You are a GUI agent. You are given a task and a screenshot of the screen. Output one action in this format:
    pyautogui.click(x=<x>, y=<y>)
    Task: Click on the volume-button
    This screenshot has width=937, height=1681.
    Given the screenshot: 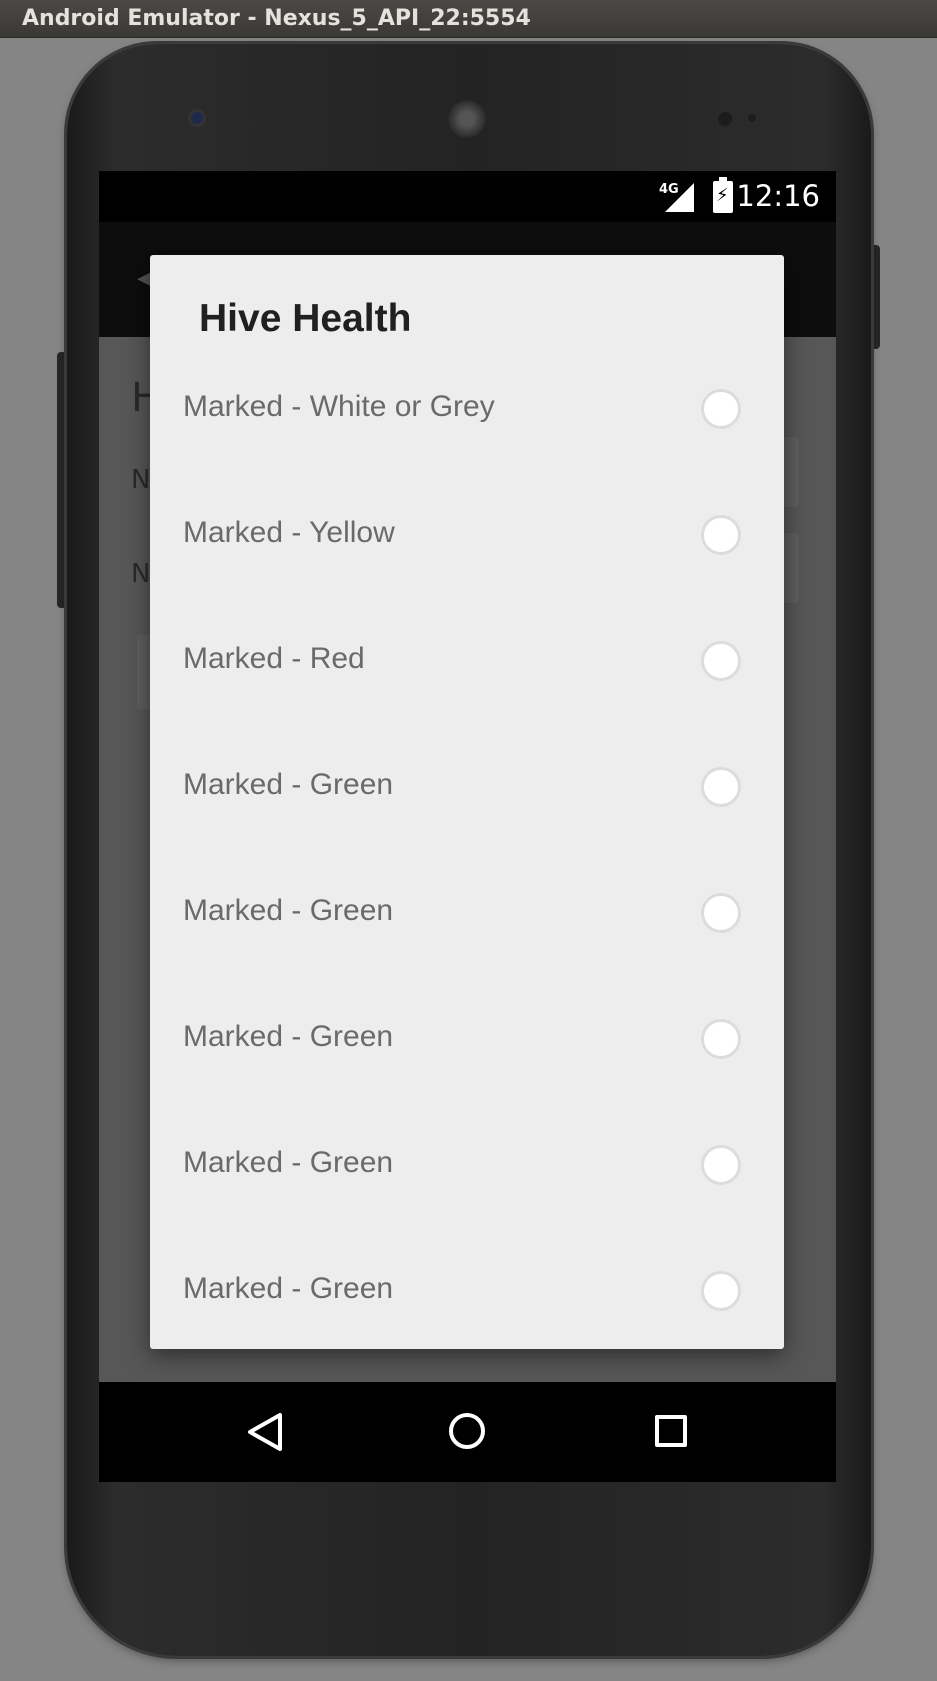 What is the action you would take?
    pyautogui.click(x=62, y=480)
    